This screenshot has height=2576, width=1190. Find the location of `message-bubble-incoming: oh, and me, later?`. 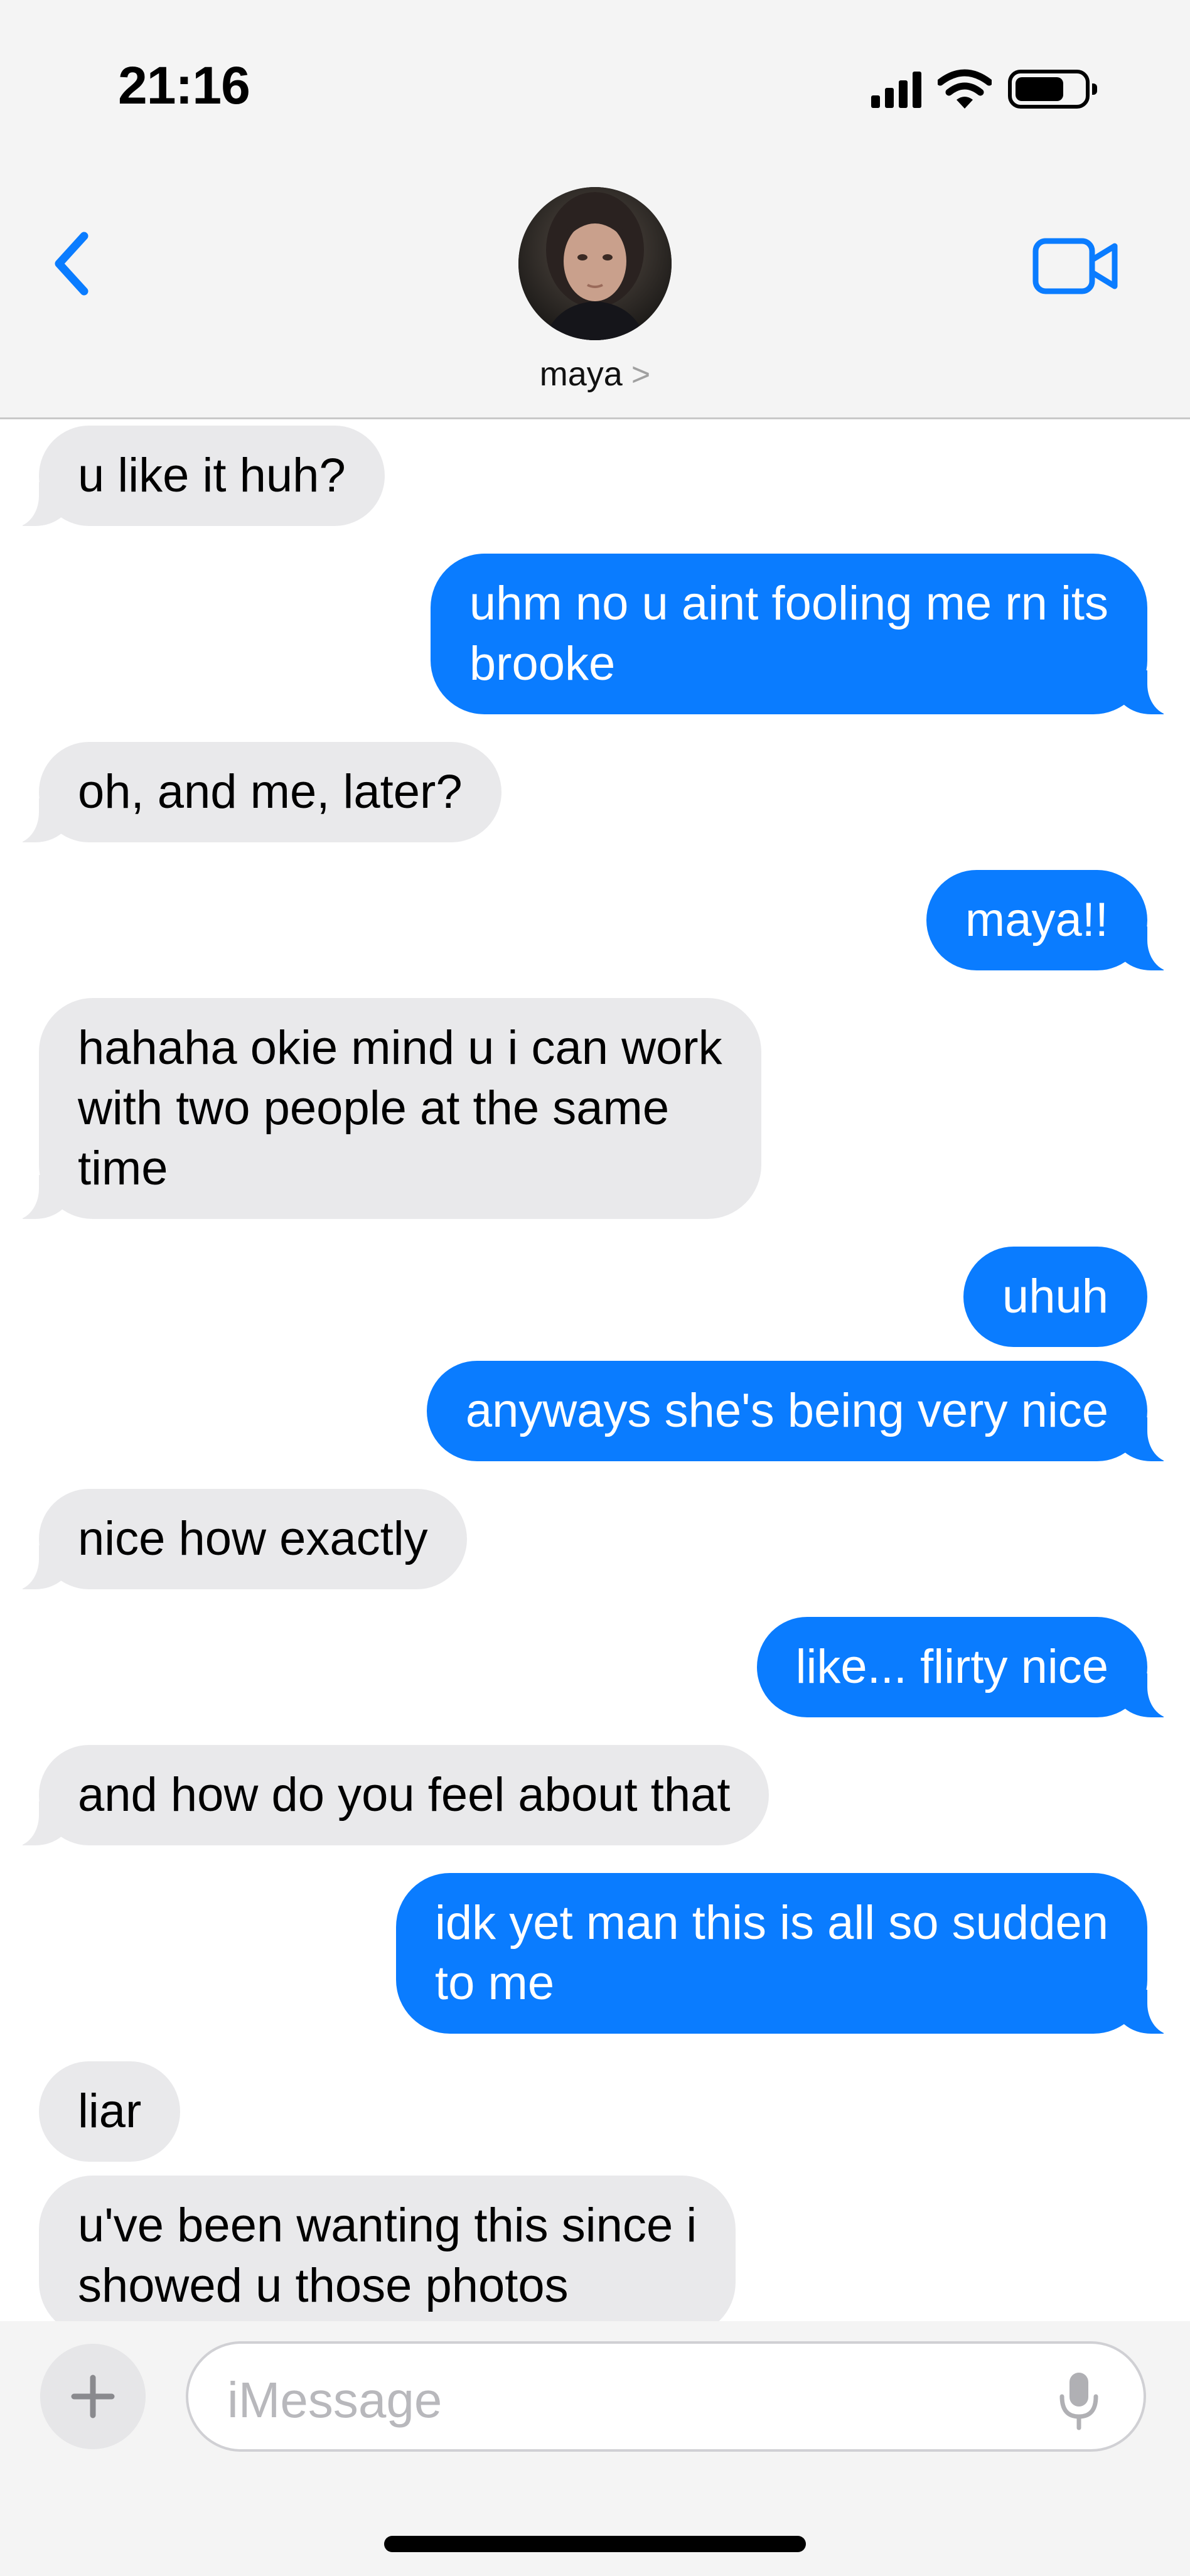

message-bubble-incoming: oh, and me, later? is located at coordinates (256, 793).